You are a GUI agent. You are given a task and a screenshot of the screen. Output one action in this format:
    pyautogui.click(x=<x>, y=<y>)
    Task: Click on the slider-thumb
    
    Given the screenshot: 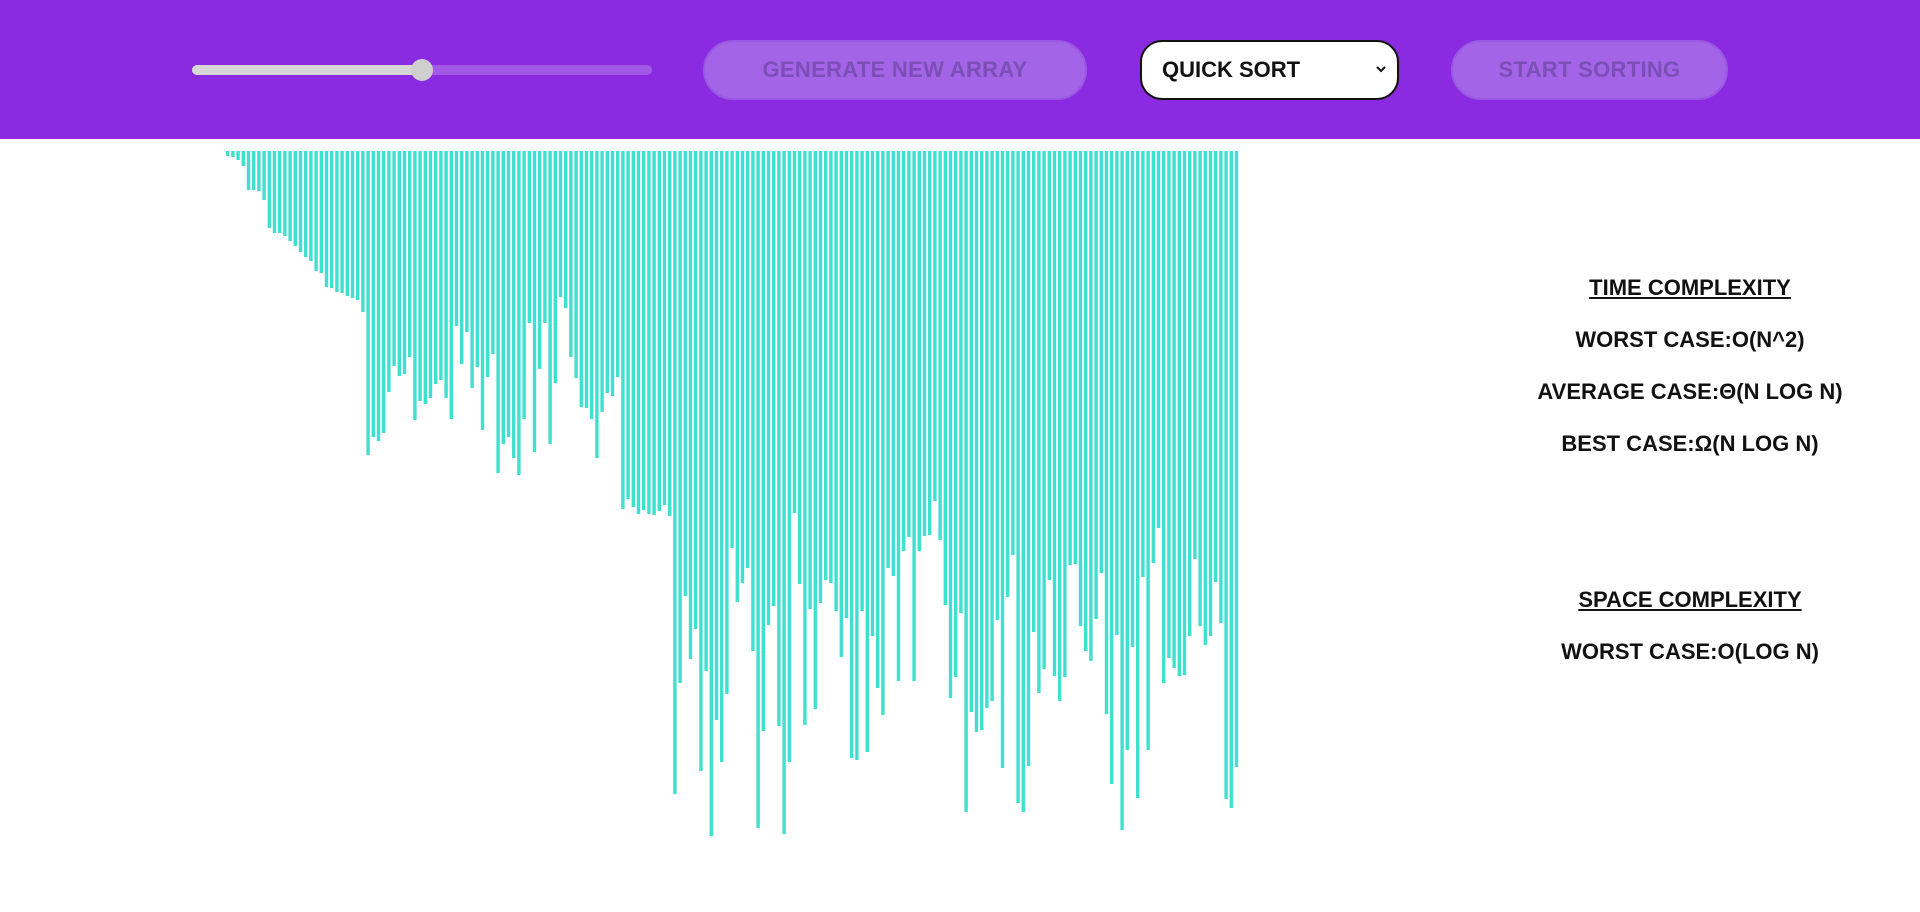 What is the action you would take?
    pyautogui.click(x=422, y=70)
    